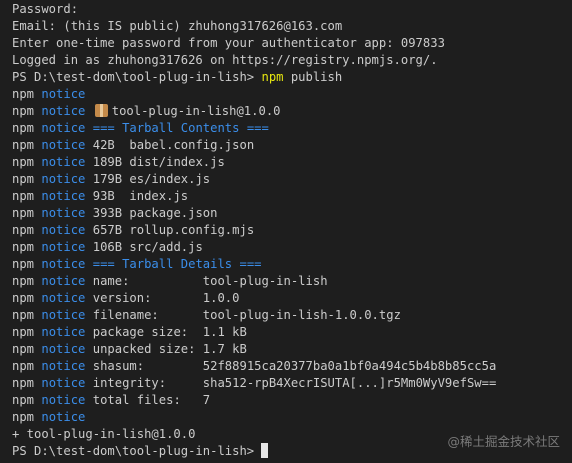 Image resolution: width=572 pixels, height=463 pixels. Describe the element at coordinates (292, 128) in the screenshot. I see `notice-line: npm notice === Tarball Contents ===` at that location.